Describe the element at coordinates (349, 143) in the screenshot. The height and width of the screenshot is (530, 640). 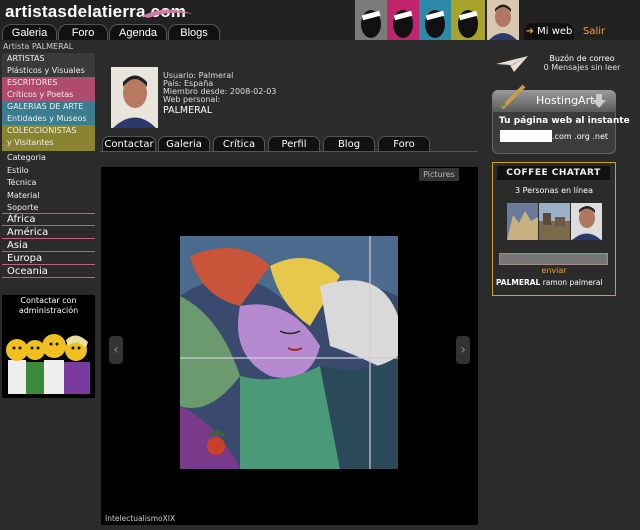
I see `tab-blog: Blog` at that location.